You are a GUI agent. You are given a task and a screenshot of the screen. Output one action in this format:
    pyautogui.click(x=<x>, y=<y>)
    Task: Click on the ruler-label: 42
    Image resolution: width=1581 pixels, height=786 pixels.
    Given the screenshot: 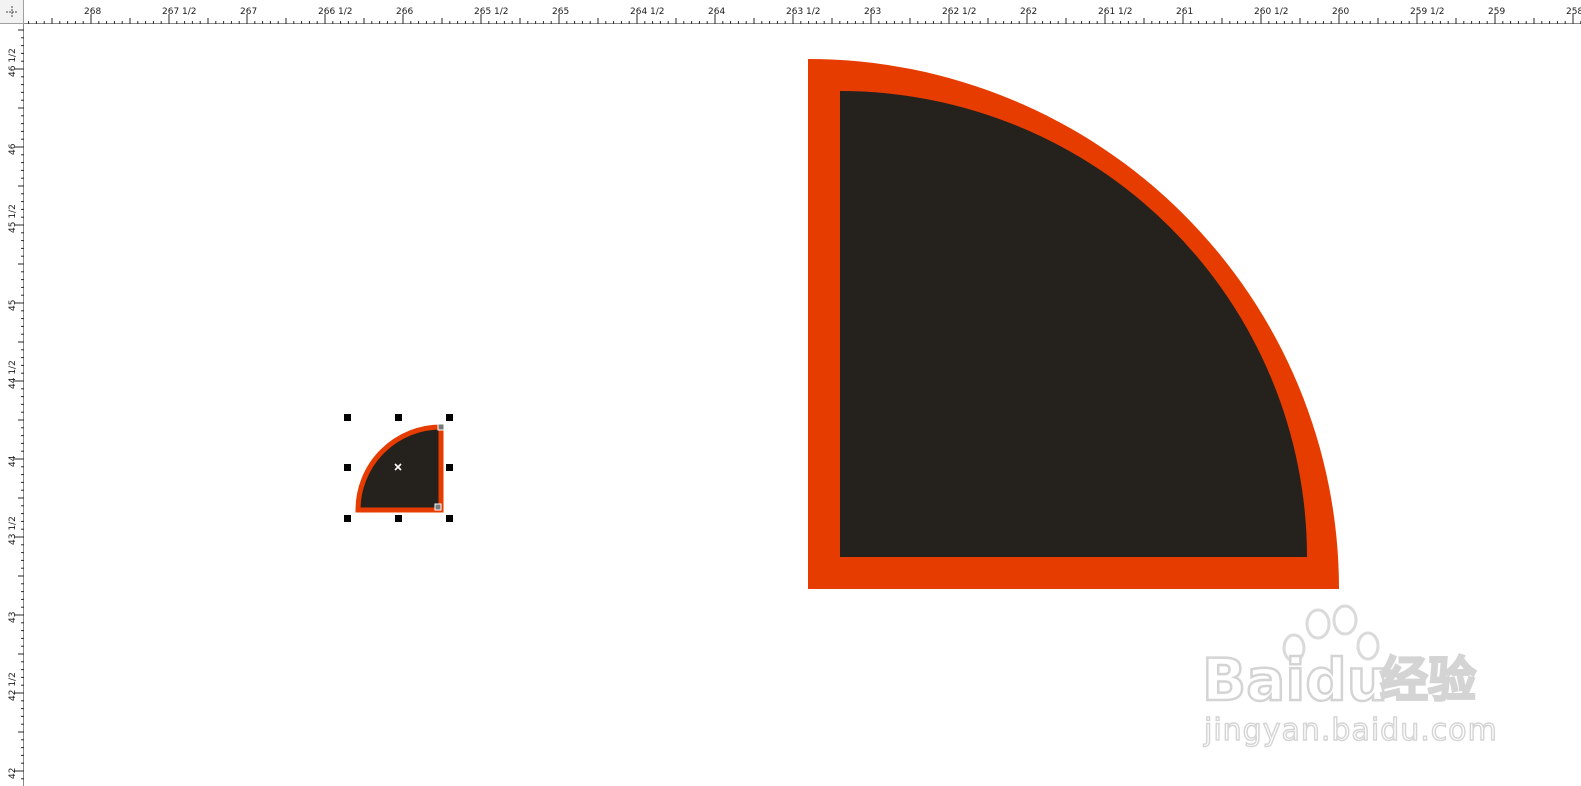 What is the action you would take?
    pyautogui.click(x=13, y=773)
    